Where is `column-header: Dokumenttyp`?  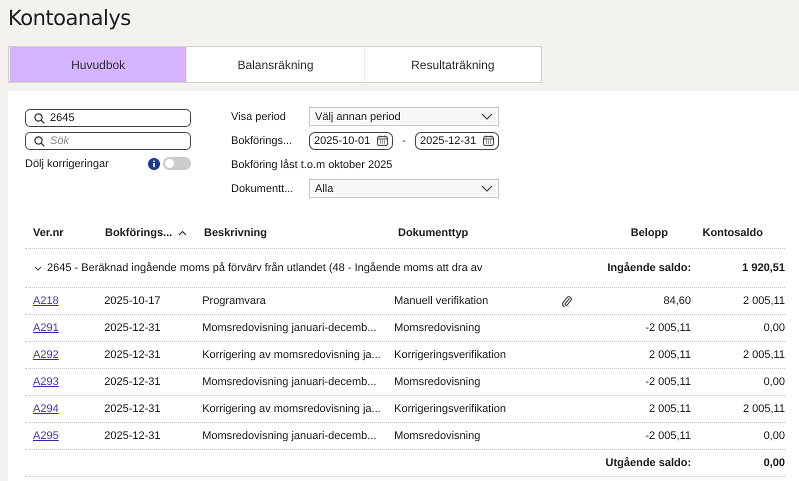
column-header: Dokumenttyp is located at coordinates (433, 233).